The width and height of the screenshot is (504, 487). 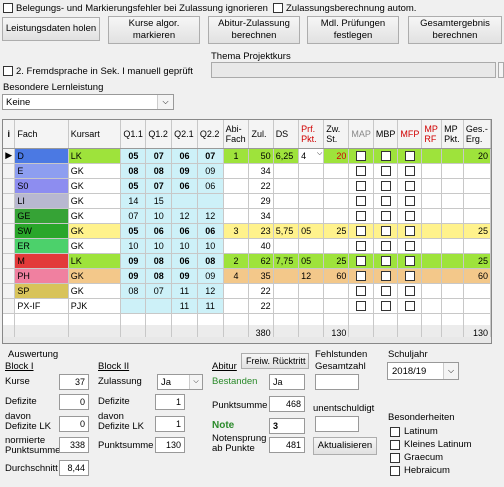 What do you see at coordinates (8, 8) in the screenshot?
I see `ignore-errors-checkbox` at bounding box center [8, 8].